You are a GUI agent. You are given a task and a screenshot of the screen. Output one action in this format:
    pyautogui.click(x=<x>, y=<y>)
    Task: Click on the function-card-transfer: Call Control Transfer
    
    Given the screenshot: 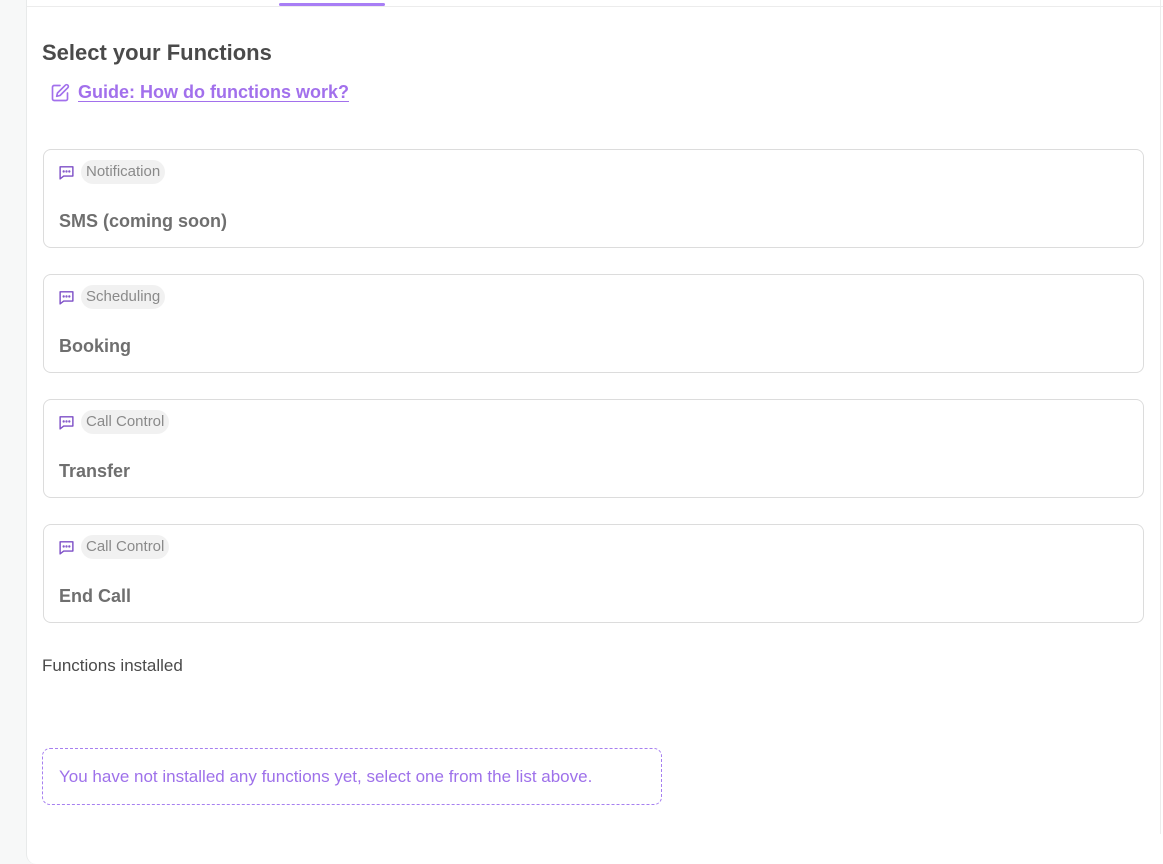 What is the action you would take?
    pyautogui.click(x=593, y=448)
    